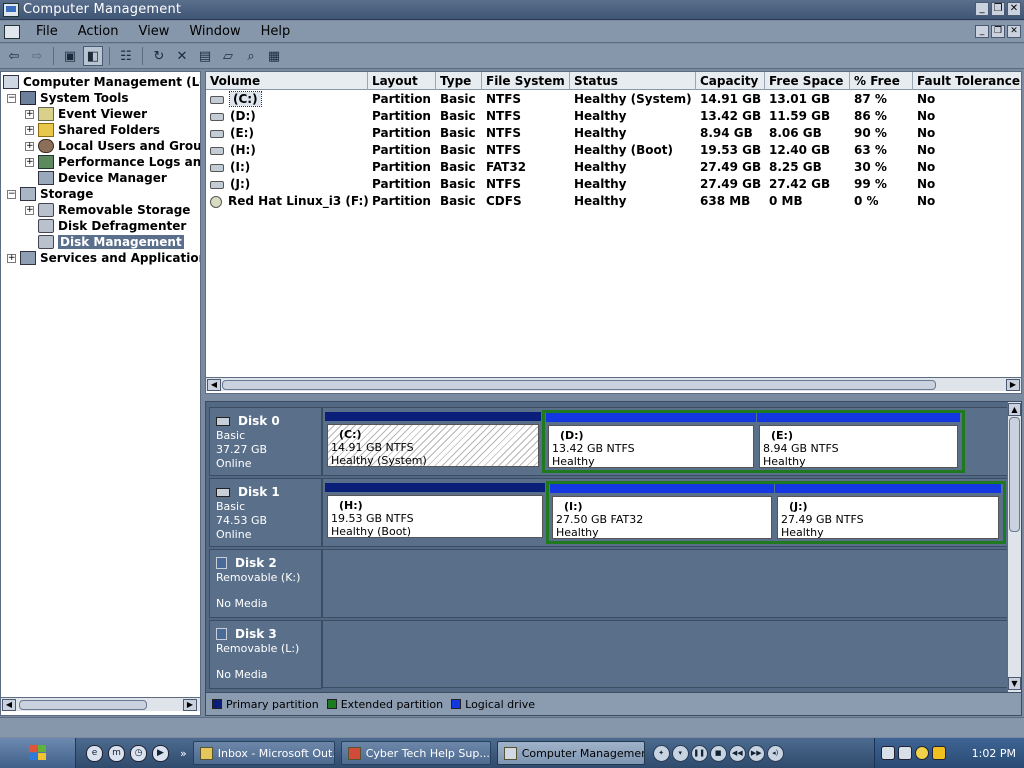 The width and height of the screenshot is (1024, 768). Describe the element at coordinates (998, 31) in the screenshot. I see `child-restore-button: ❐` at that location.